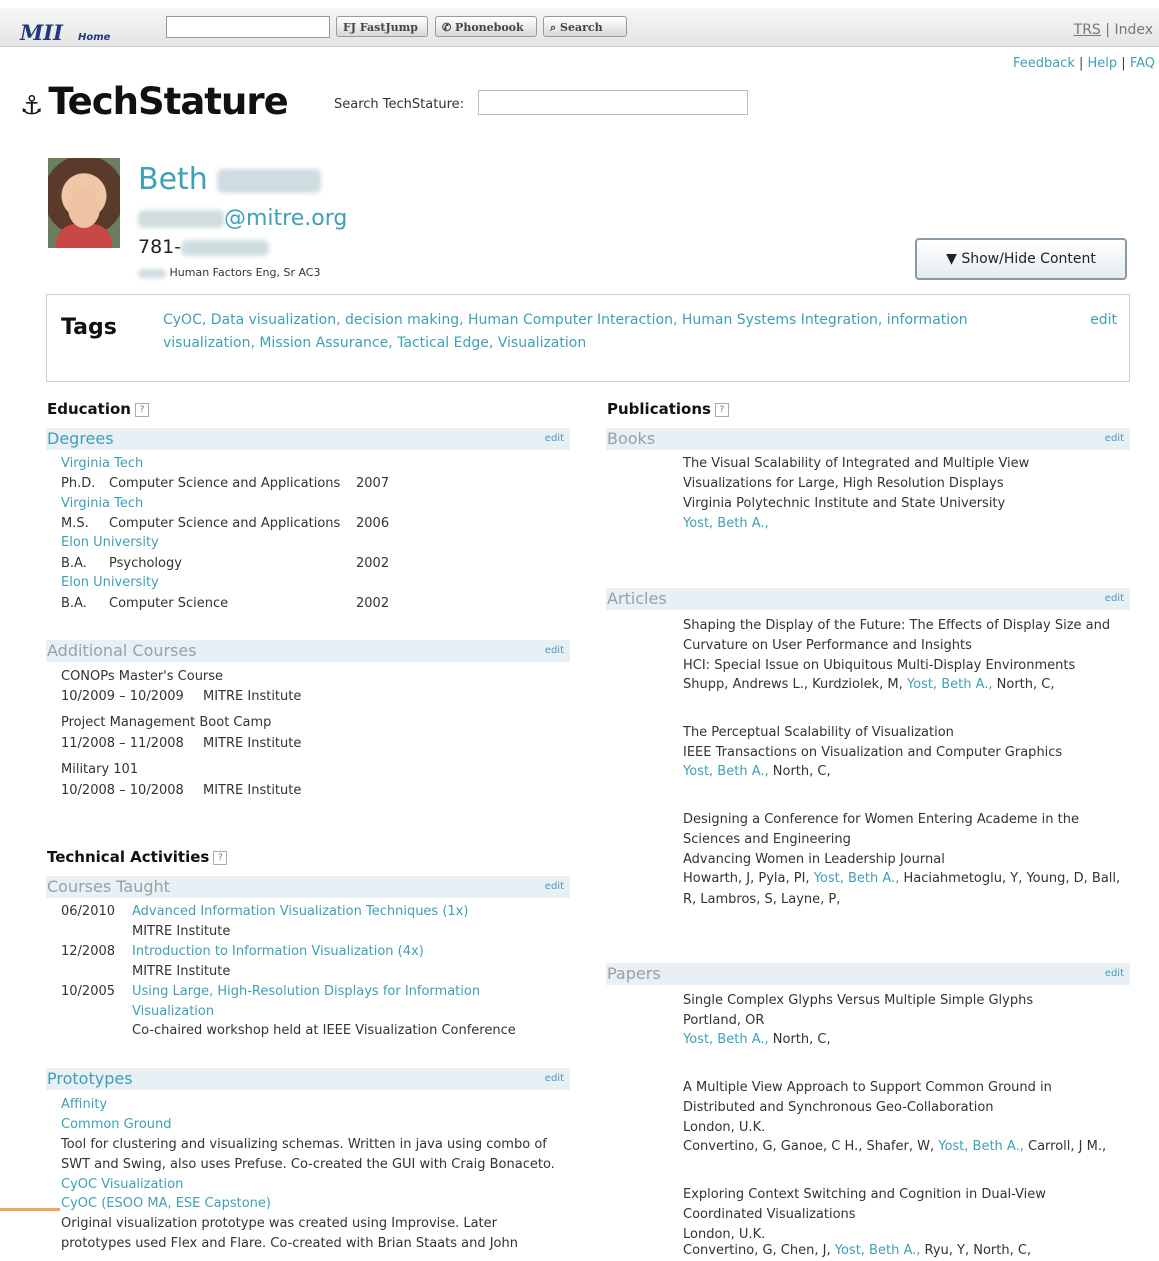 Image resolution: width=1159 pixels, height=1261 pixels. Describe the element at coordinates (373, 483) in the screenshot. I see `degree-year: 2007` at that location.